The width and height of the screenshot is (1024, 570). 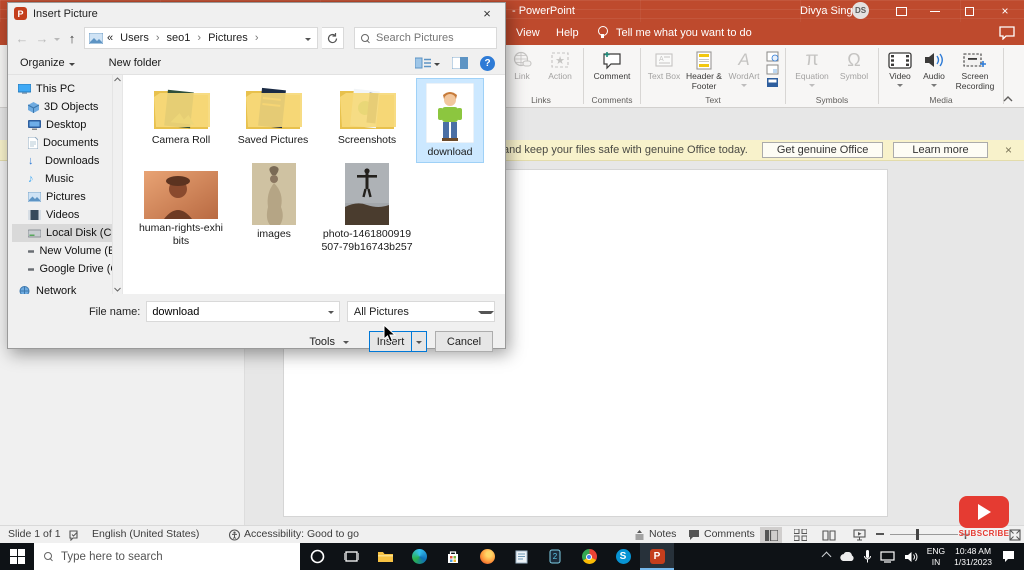 I want to click on your-phone-icon: 2, so click(x=555, y=556).